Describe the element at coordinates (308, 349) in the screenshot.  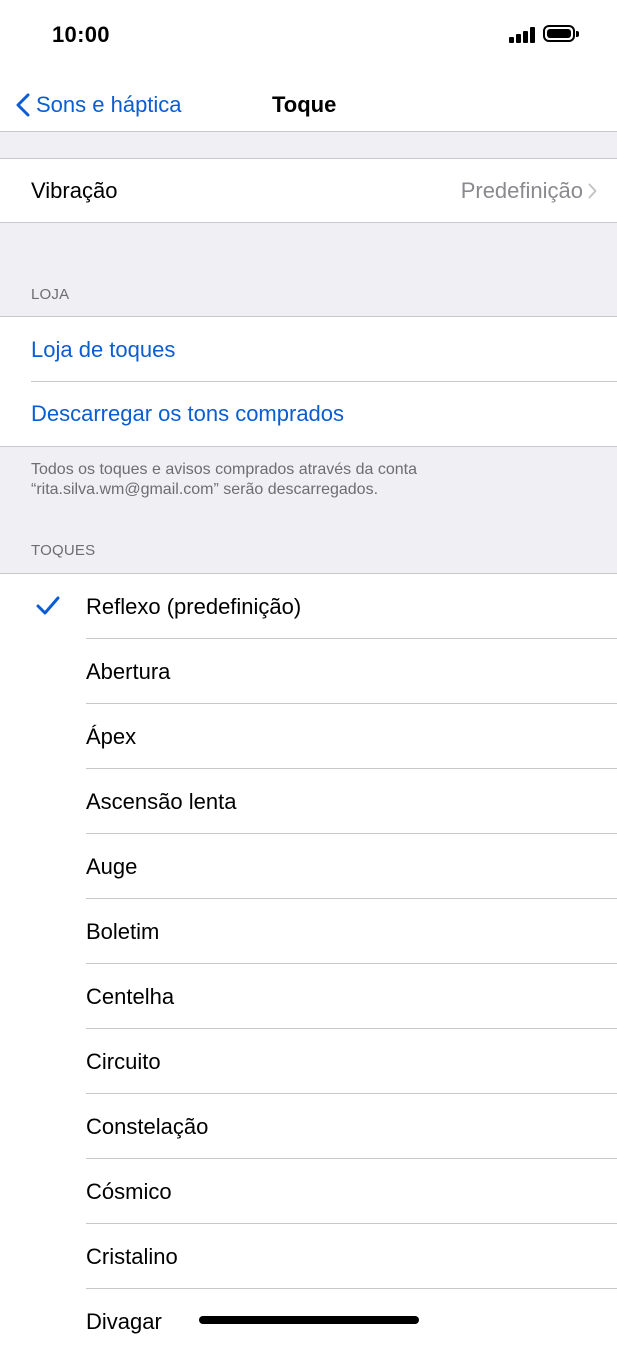
I see `ringtone-store-link: Loja de toques` at that location.